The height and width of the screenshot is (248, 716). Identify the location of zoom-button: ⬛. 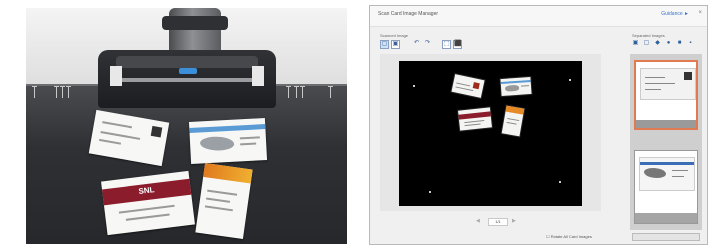
(457, 44).